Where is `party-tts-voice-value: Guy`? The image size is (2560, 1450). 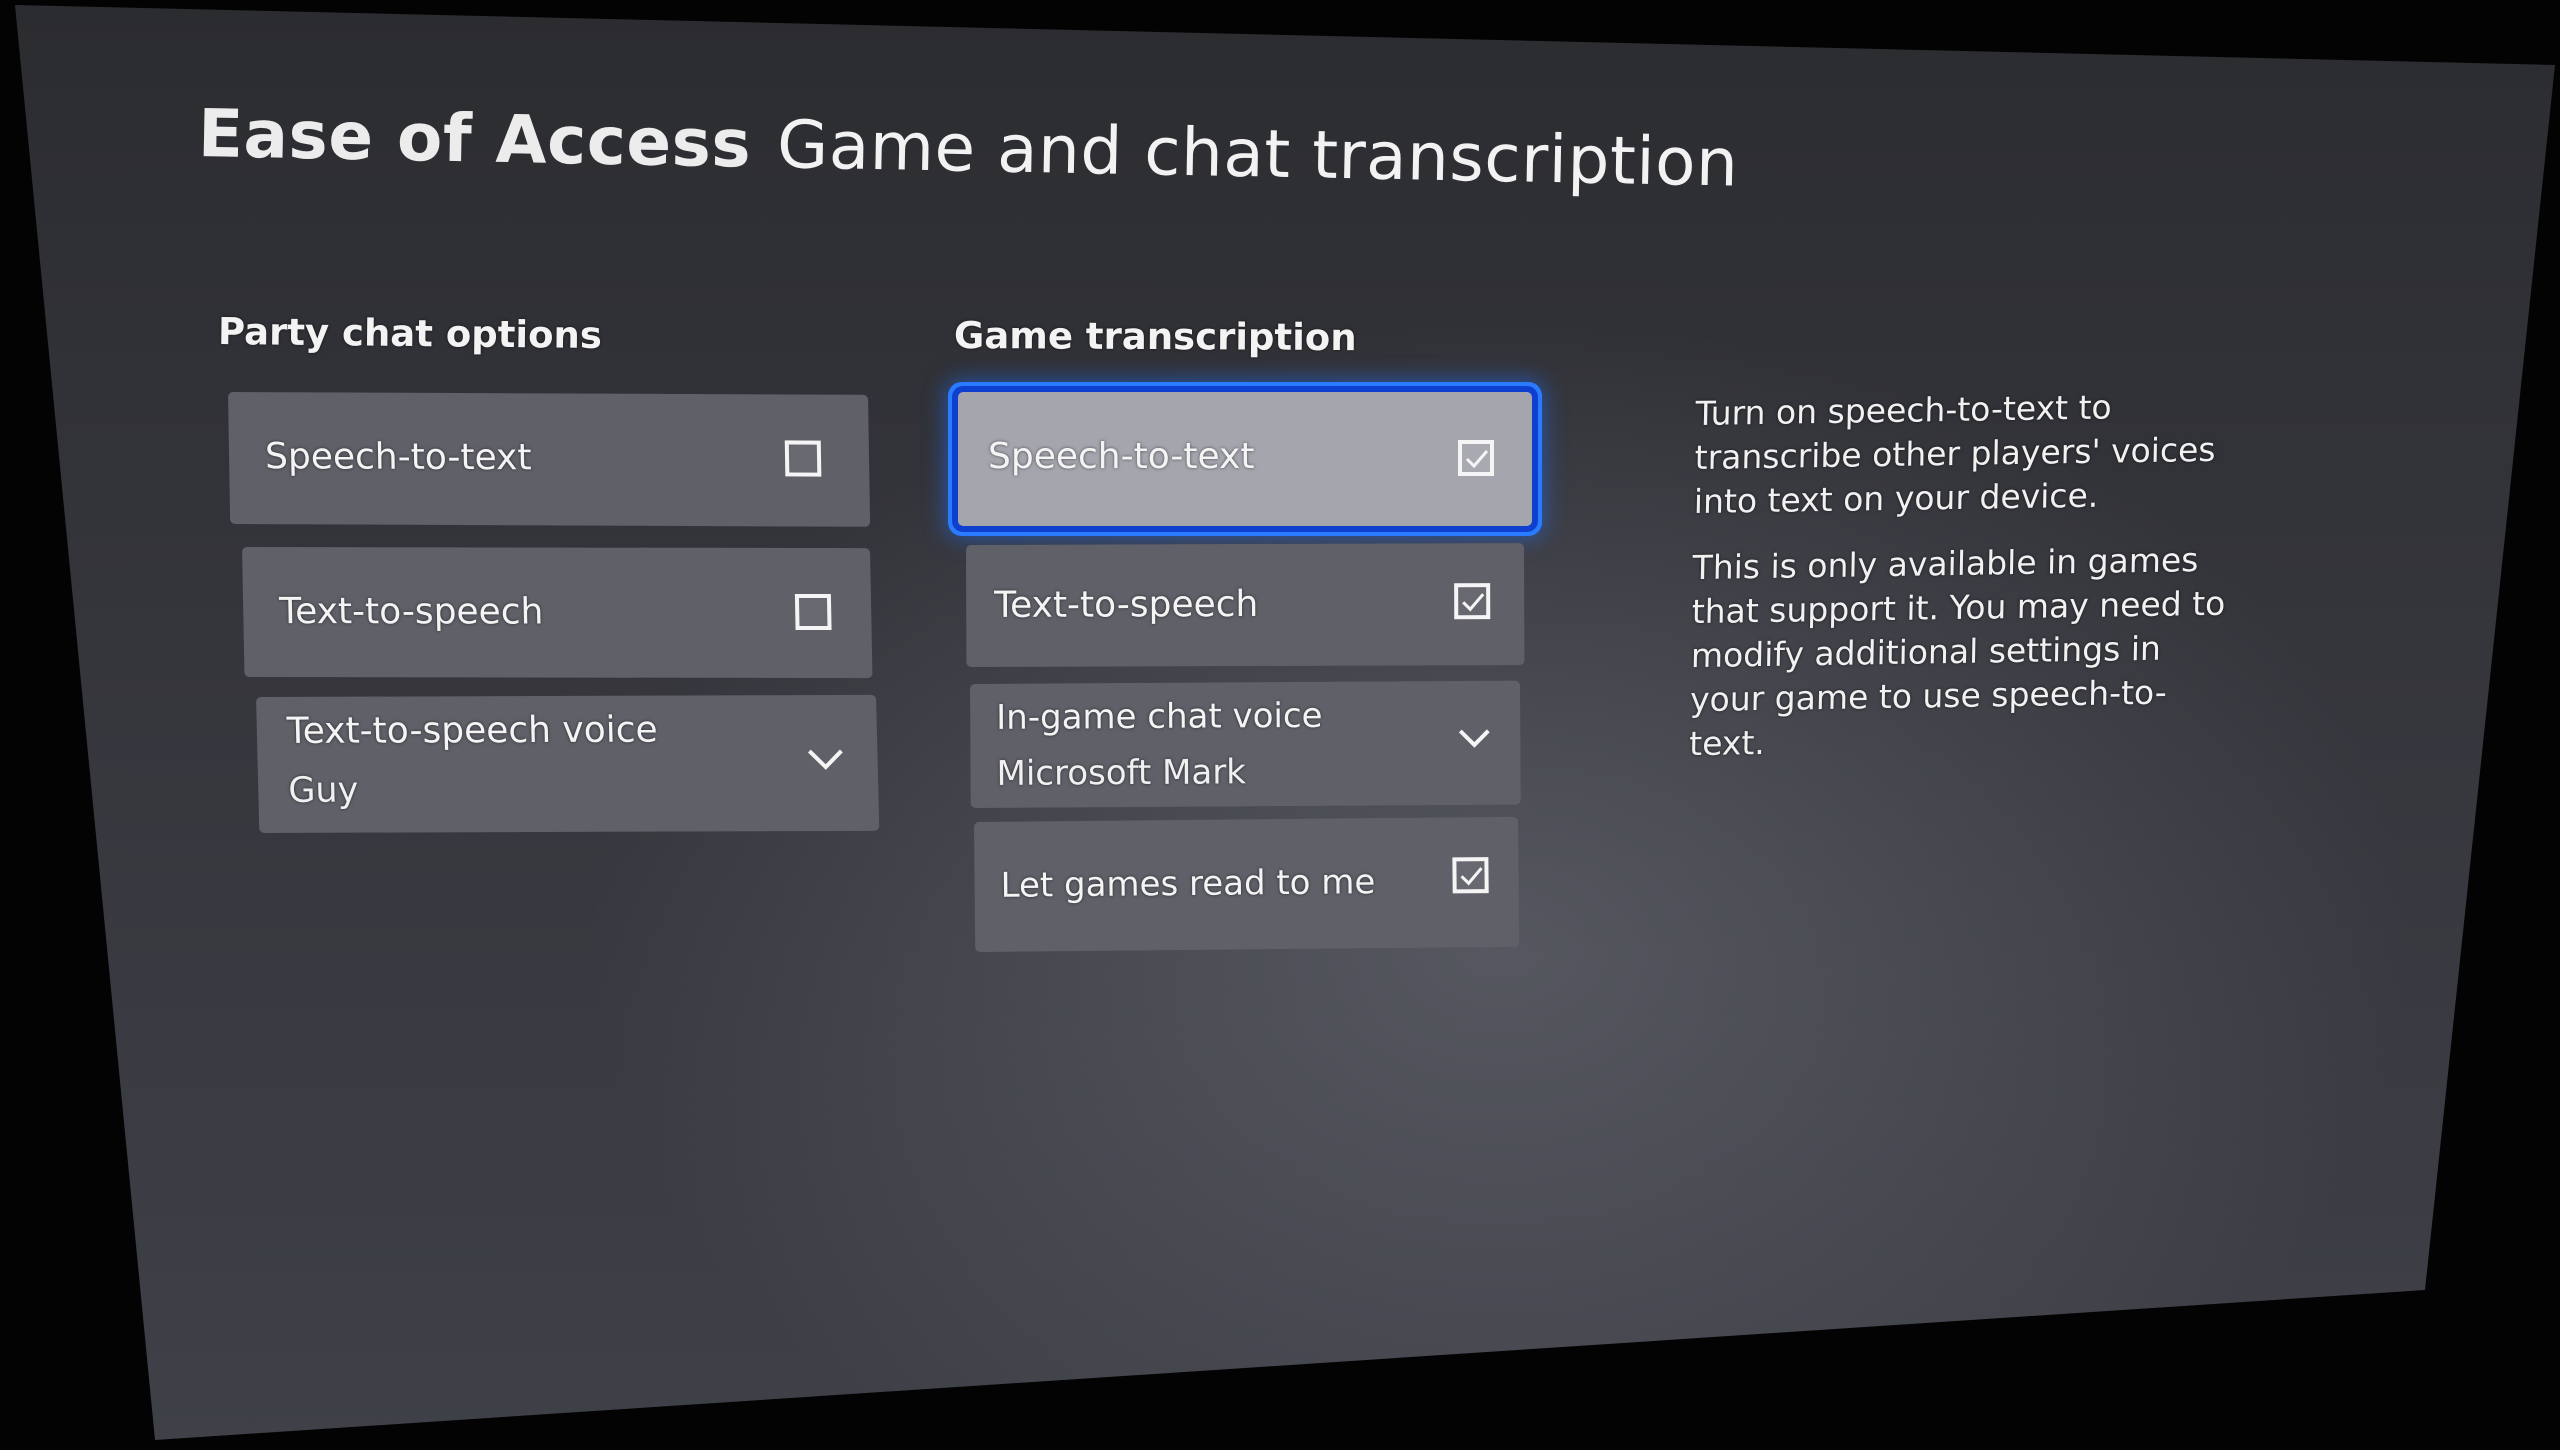 party-tts-voice-value: Guy is located at coordinates (323, 790).